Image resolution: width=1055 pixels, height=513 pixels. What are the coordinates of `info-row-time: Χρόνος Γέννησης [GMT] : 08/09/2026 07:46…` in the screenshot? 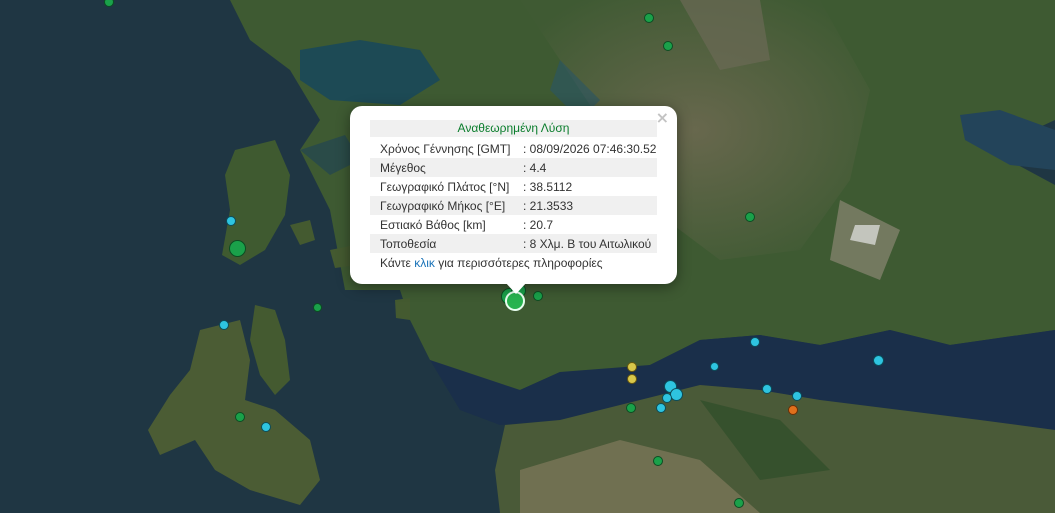 It's located at (513, 148).